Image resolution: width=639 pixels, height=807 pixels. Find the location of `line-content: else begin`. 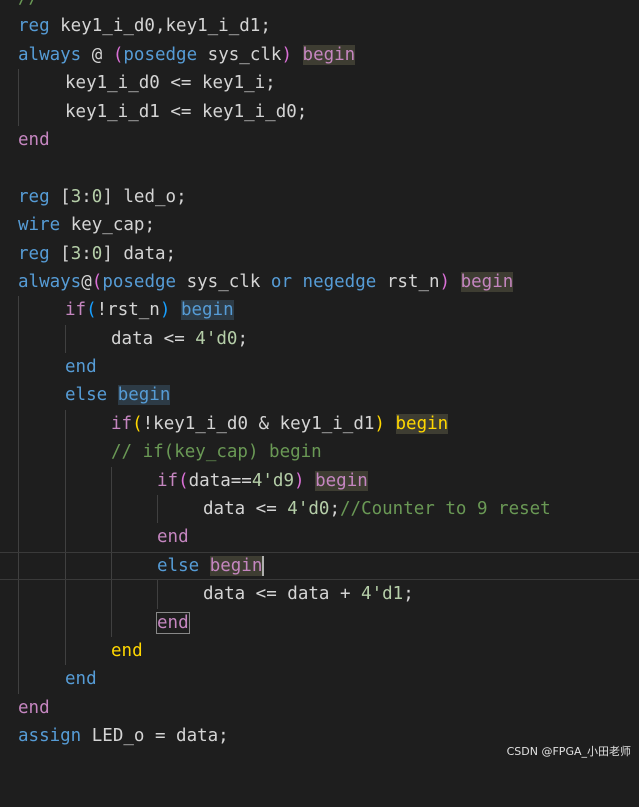

line-content: else begin is located at coordinates (211, 566).